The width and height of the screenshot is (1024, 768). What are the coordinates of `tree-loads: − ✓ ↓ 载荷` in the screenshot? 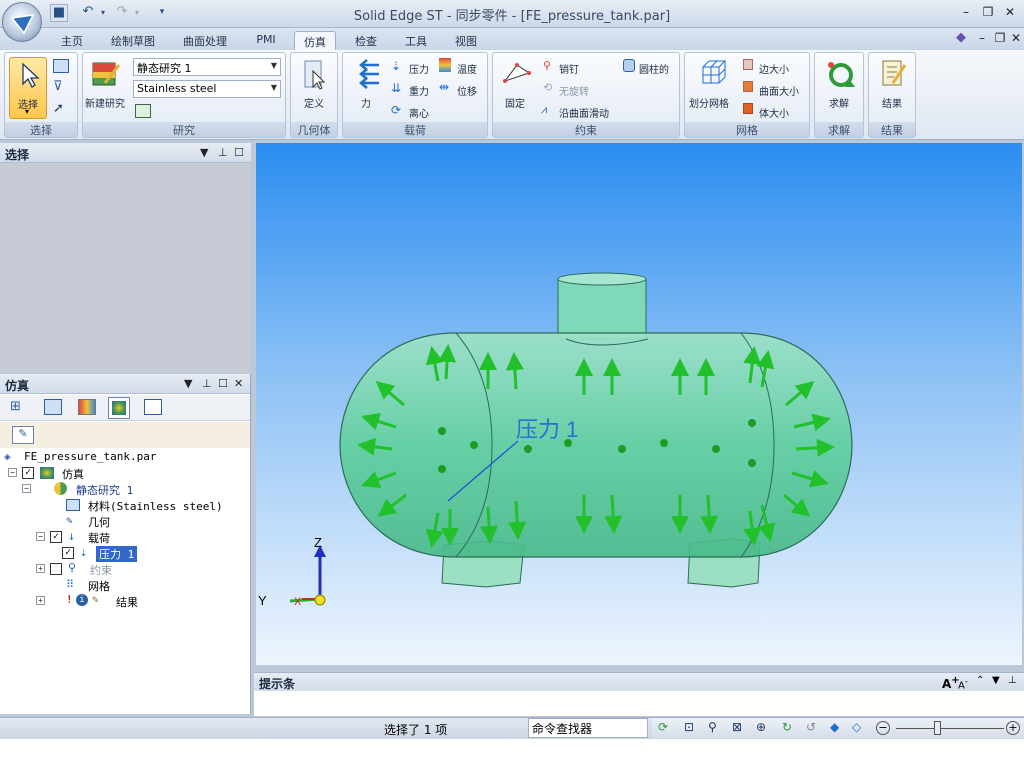 It's located at (109, 537).